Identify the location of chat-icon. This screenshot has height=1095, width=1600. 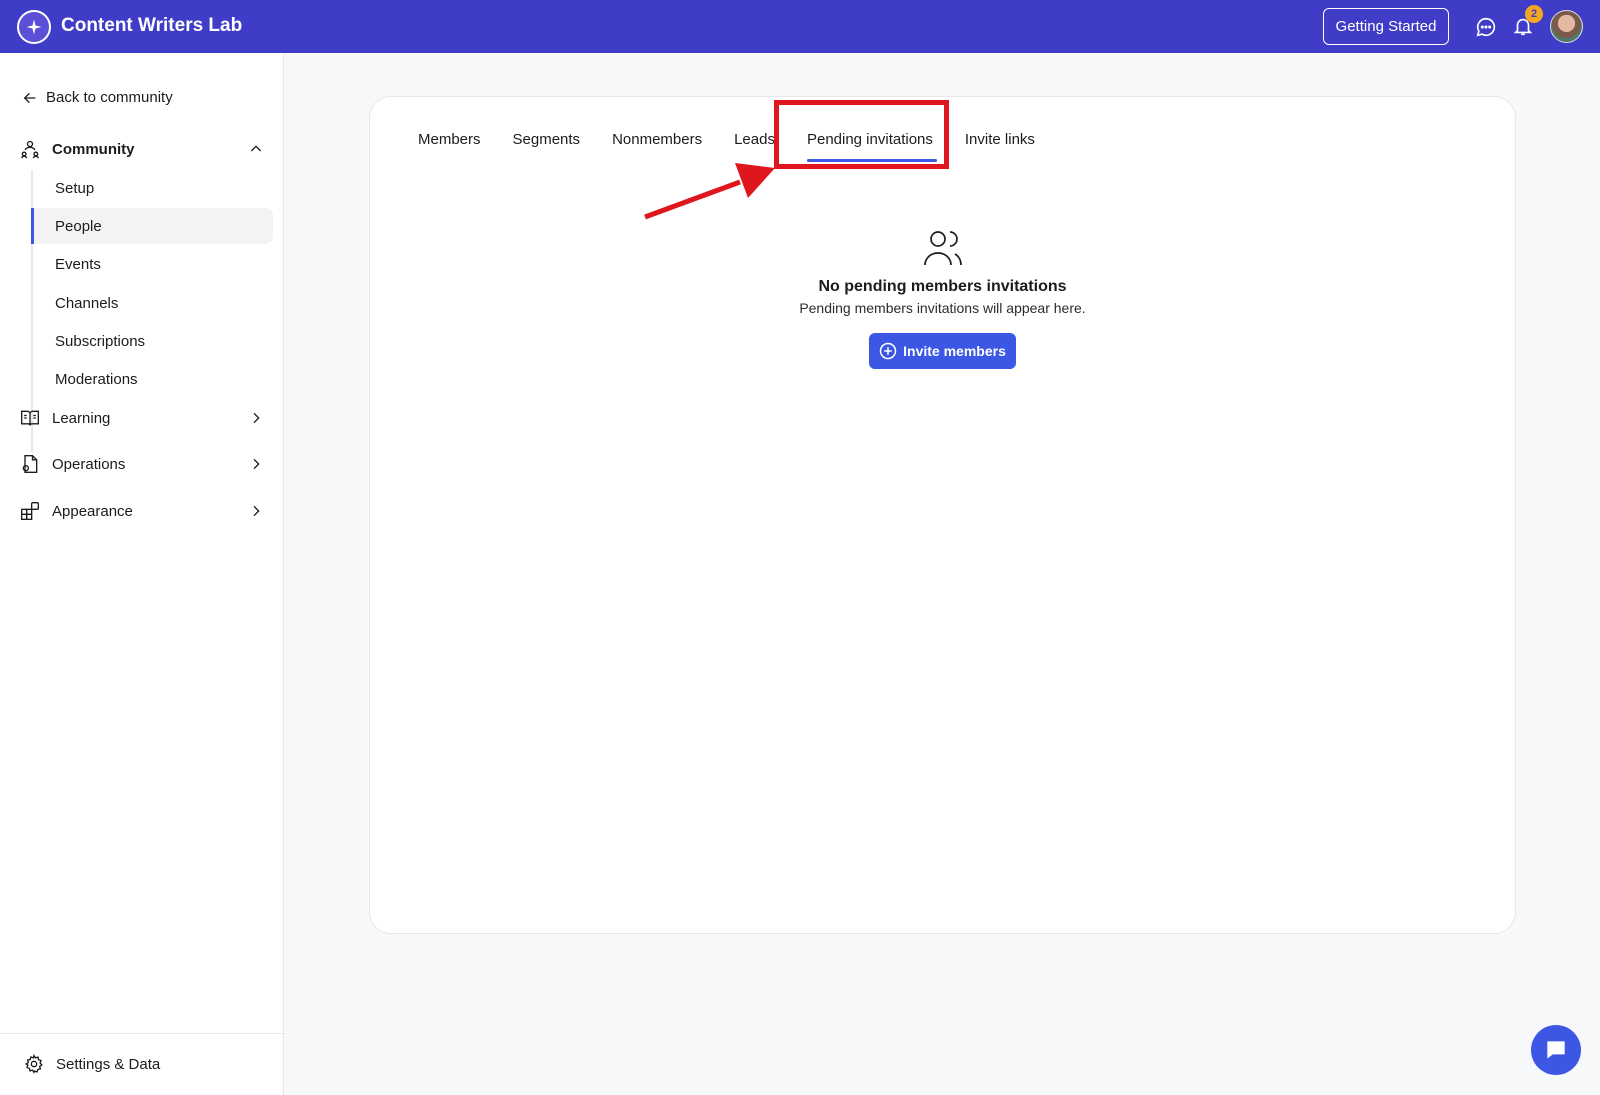
(1486, 27).